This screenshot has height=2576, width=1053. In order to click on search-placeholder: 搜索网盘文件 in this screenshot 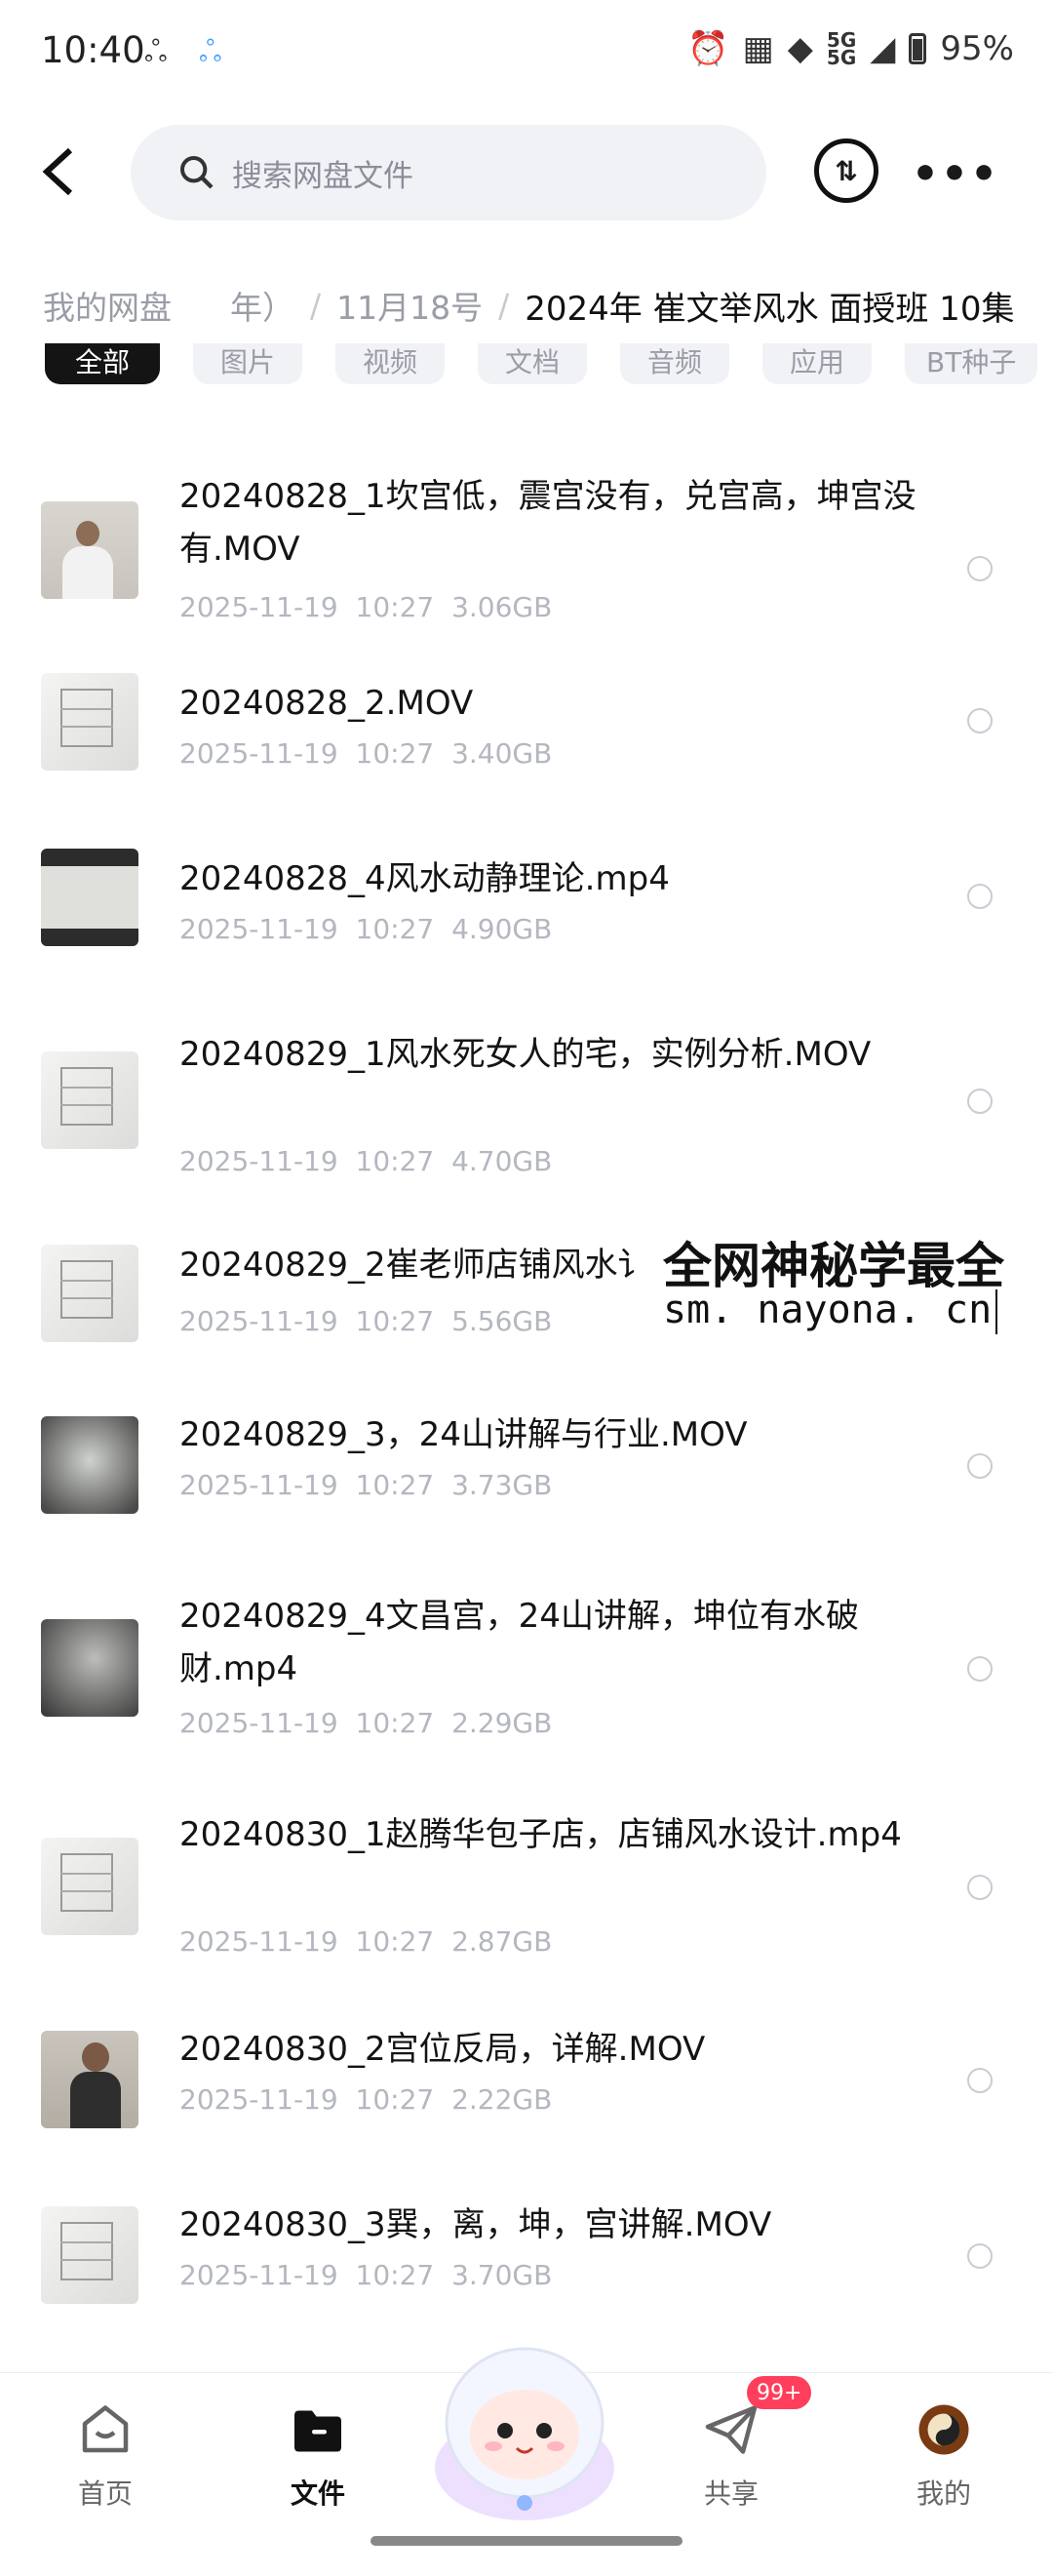, I will do `click(322, 176)`.